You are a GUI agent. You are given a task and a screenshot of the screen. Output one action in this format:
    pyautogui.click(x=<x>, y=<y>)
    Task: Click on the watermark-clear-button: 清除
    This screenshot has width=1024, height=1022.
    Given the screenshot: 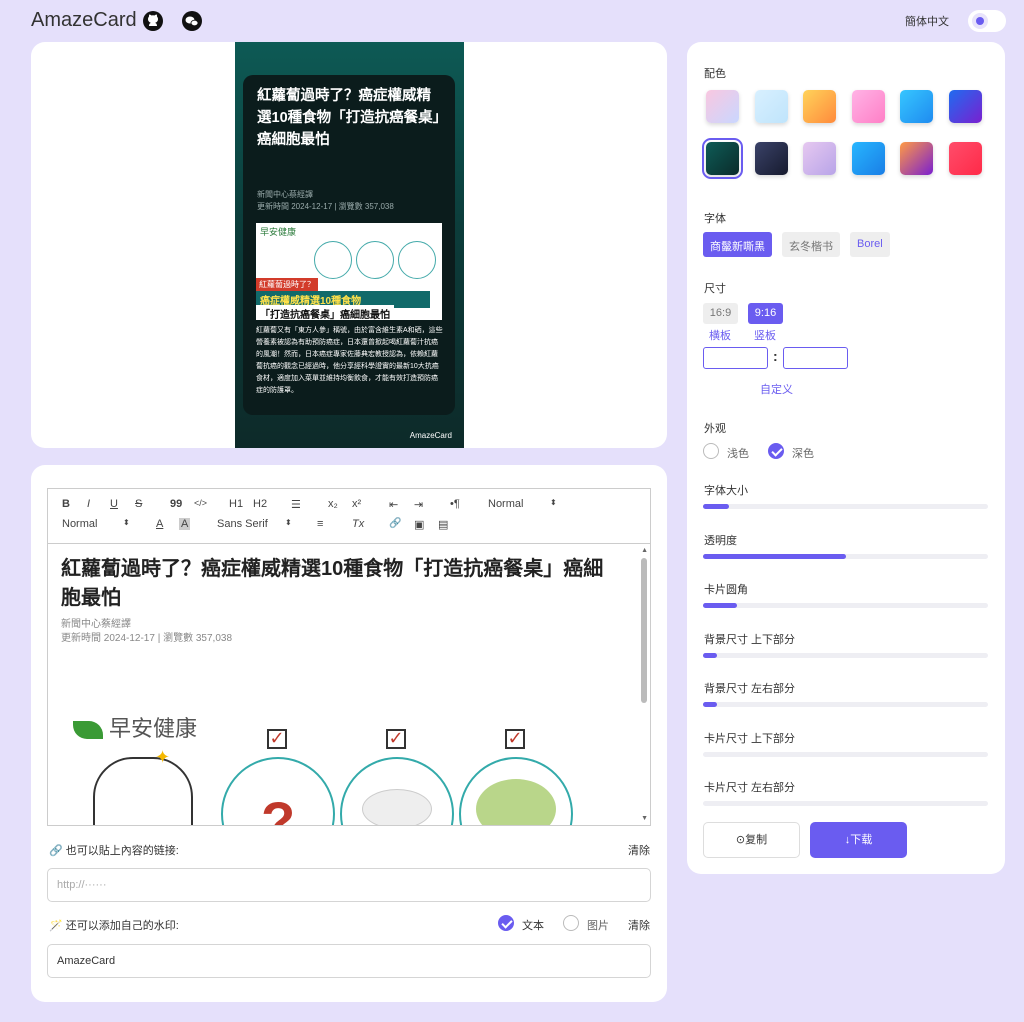 What is the action you would take?
    pyautogui.click(x=639, y=925)
    